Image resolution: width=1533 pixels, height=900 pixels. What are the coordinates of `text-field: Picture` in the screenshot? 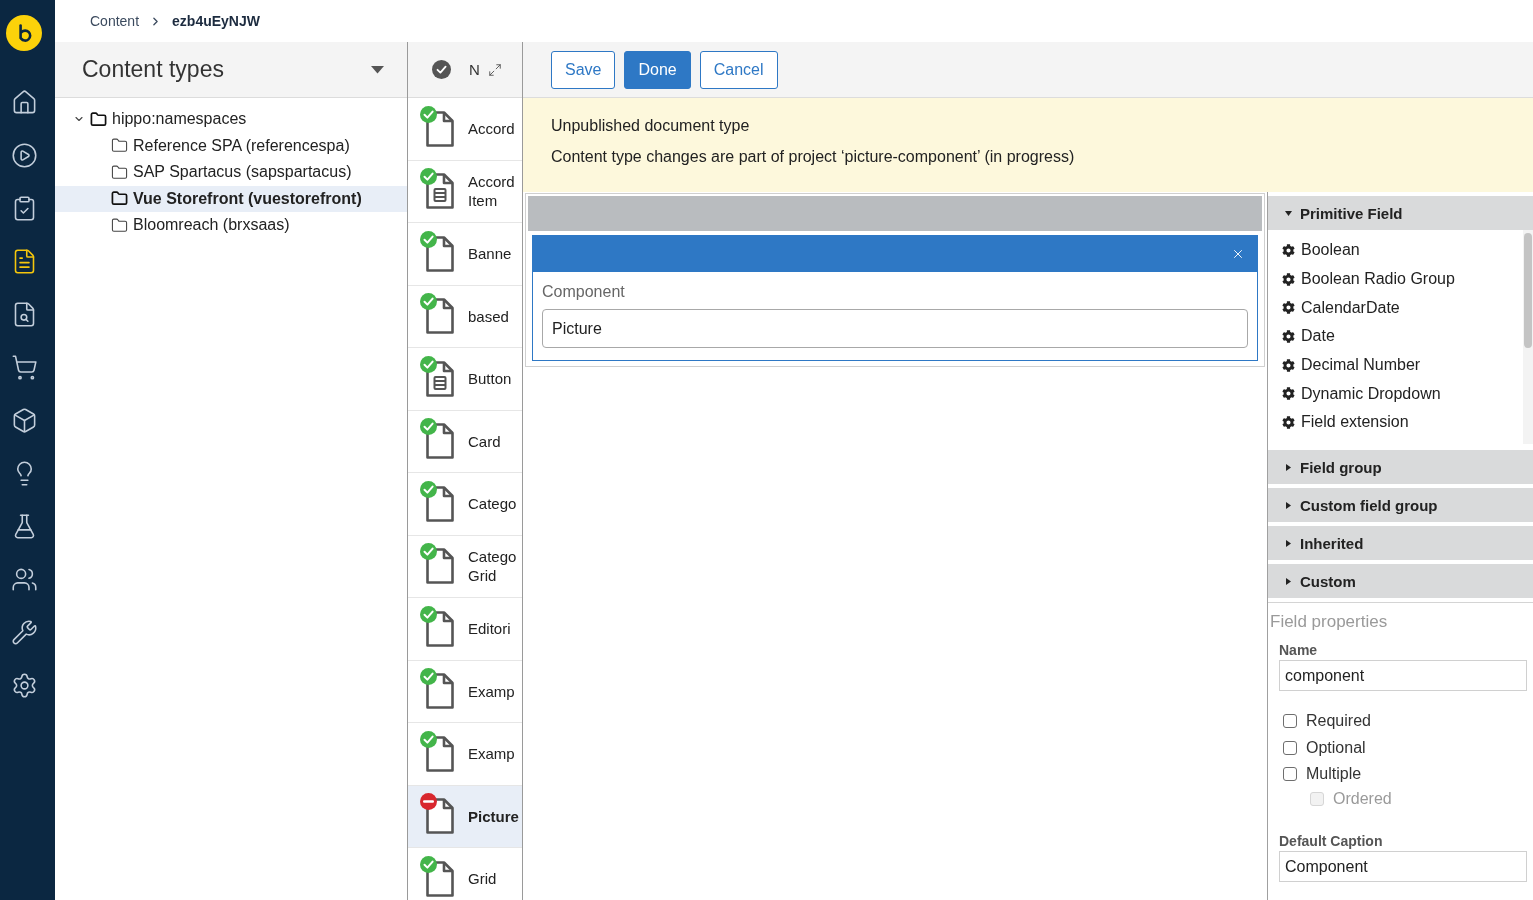 It's located at (895, 328).